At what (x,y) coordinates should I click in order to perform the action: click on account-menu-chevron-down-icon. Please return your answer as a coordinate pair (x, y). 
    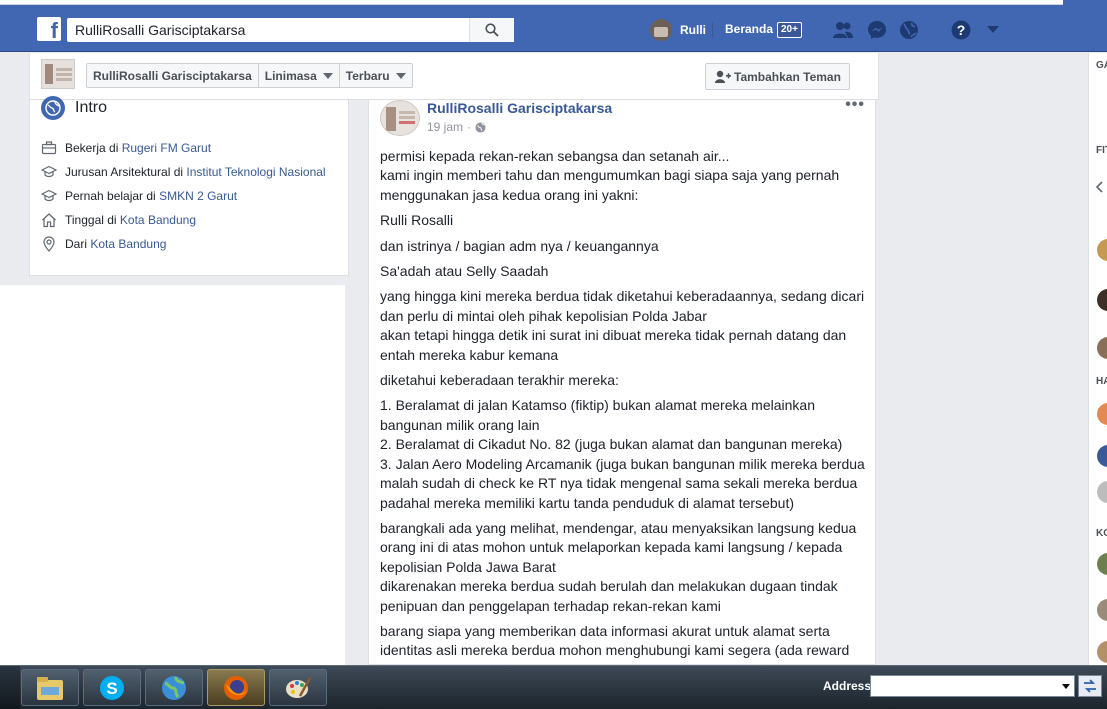
    Looking at the image, I should click on (993, 30).